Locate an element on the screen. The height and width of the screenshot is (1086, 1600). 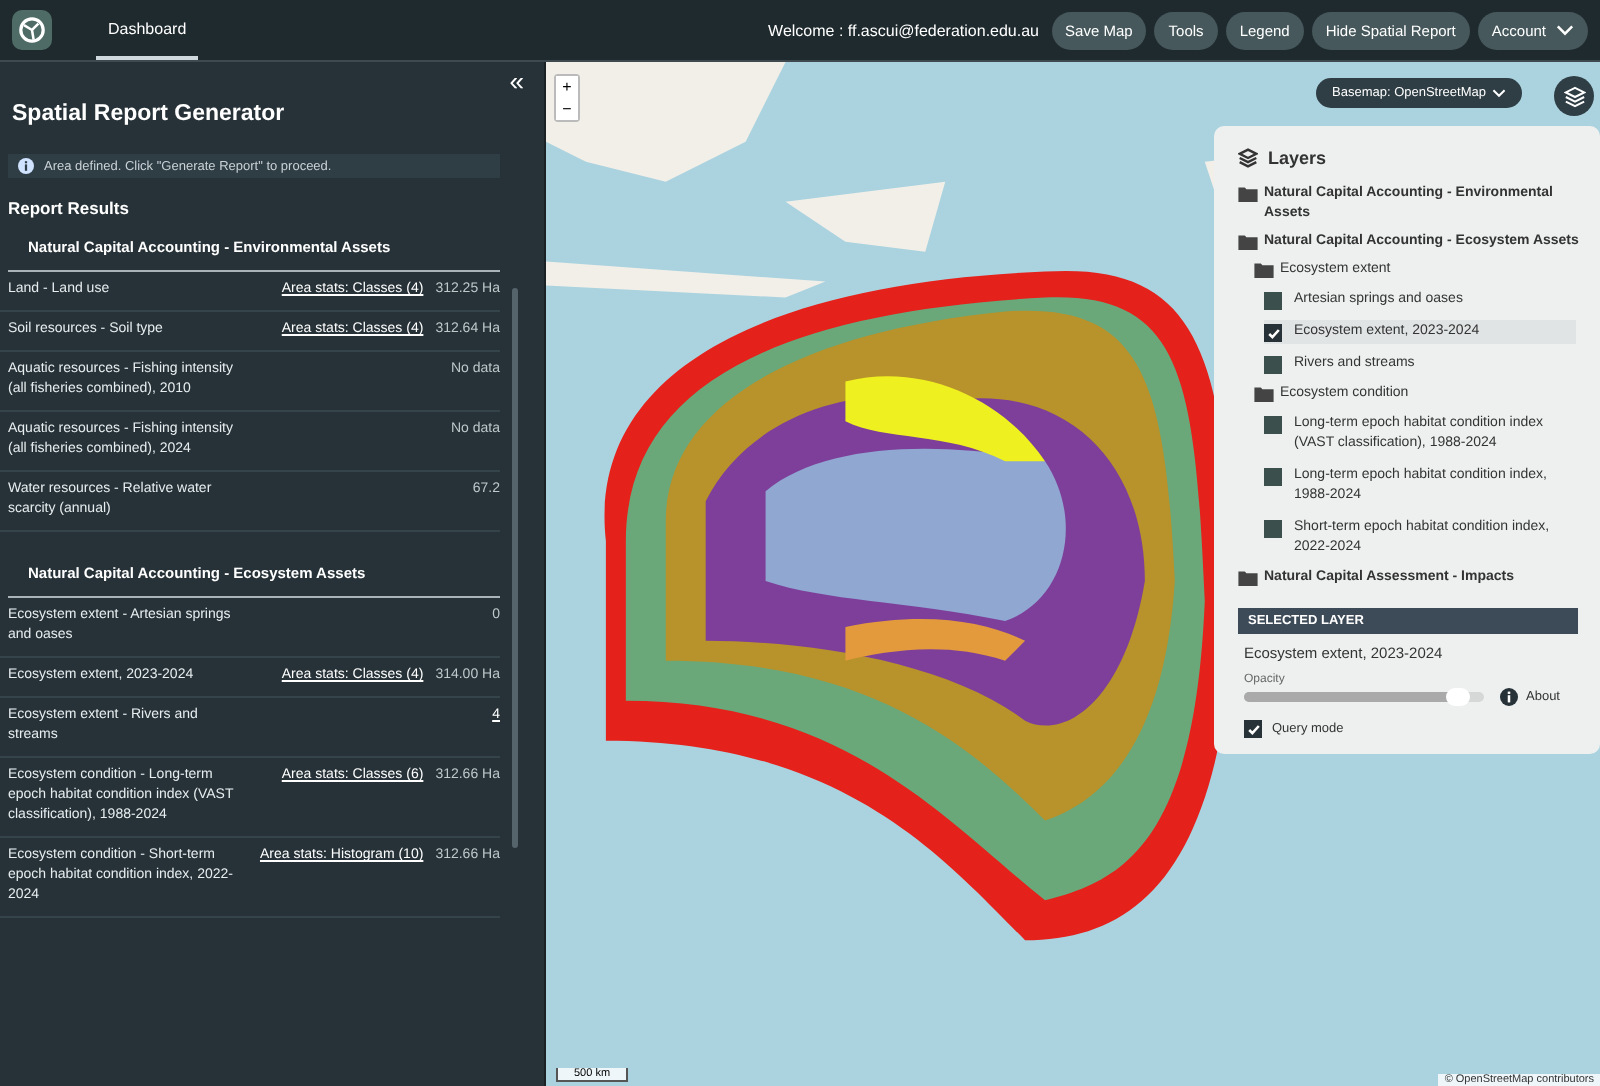
collapse-button: « is located at coordinates (516, 82).